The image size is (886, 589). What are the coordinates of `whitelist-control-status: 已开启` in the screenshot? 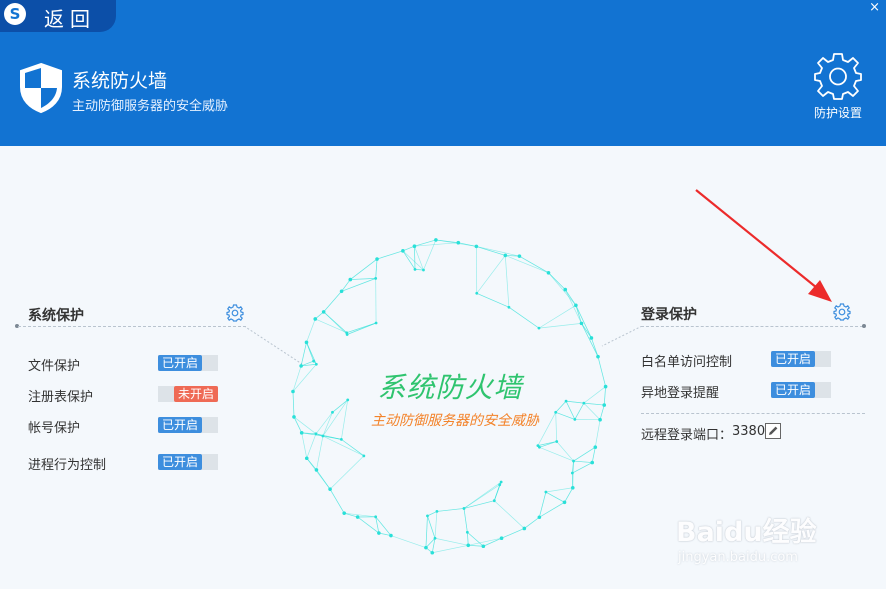 It's located at (793, 359).